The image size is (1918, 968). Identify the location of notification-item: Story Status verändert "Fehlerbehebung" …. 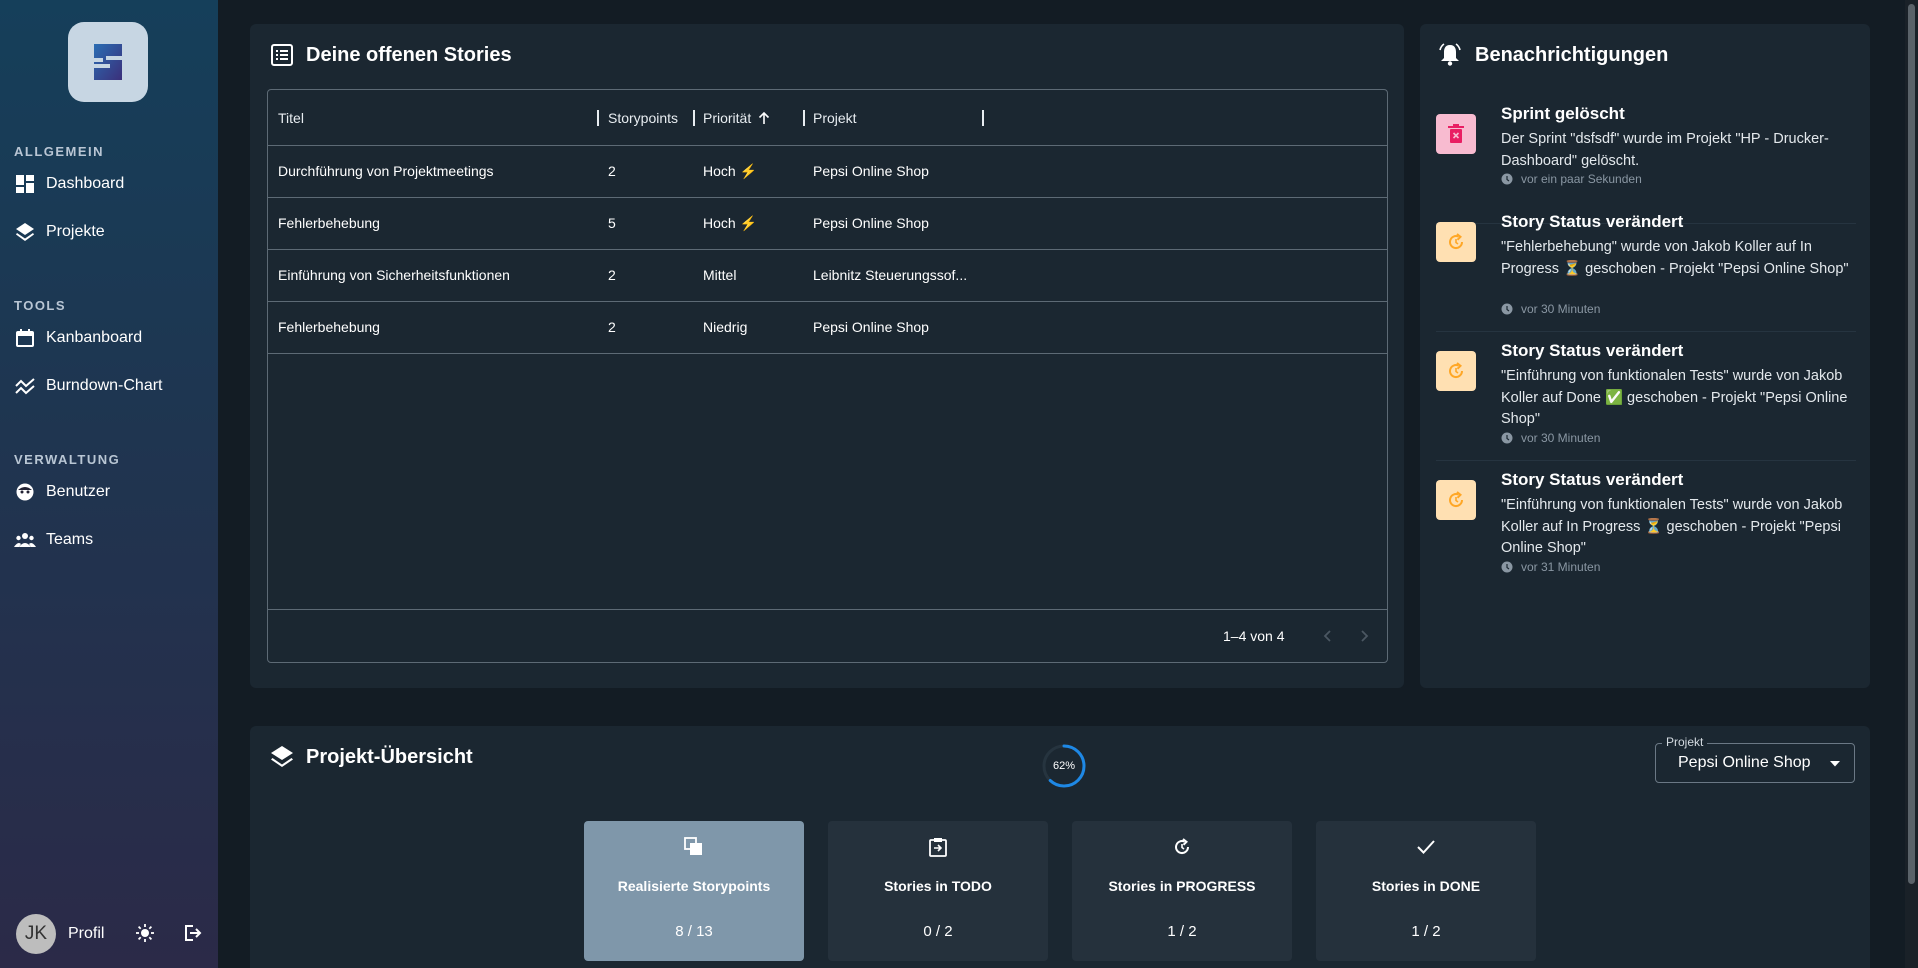
(1646, 270).